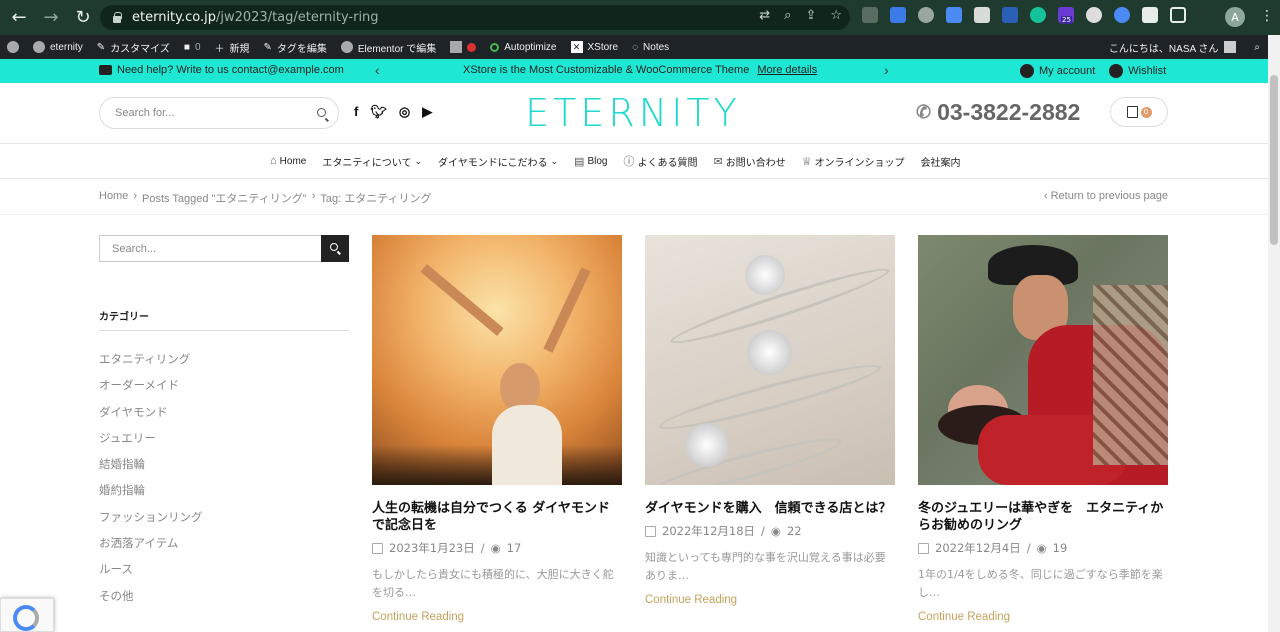  Describe the element at coordinates (151, 417) in the screenshot. I see `category-link: ダイヤモンド` at that location.